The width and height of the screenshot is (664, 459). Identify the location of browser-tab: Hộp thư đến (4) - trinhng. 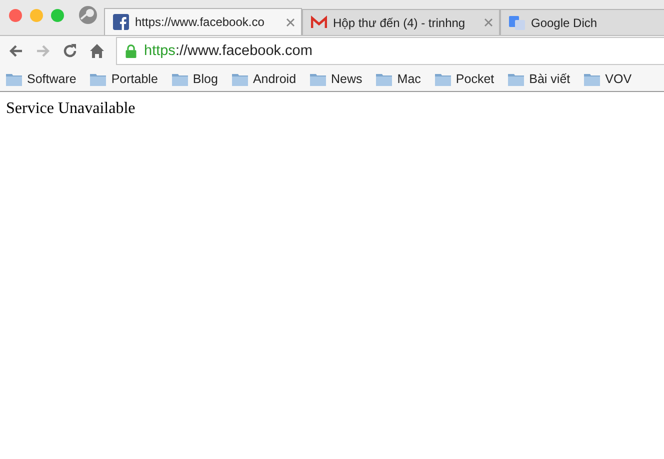
(401, 22).